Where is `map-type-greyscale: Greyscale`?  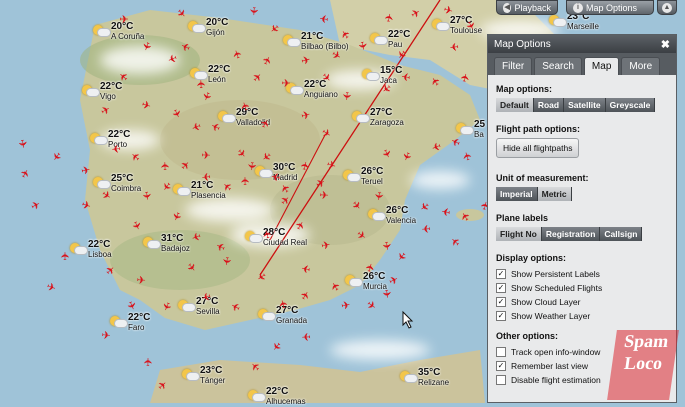
map-type-greyscale: Greyscale is located at coordinates (630, 105).